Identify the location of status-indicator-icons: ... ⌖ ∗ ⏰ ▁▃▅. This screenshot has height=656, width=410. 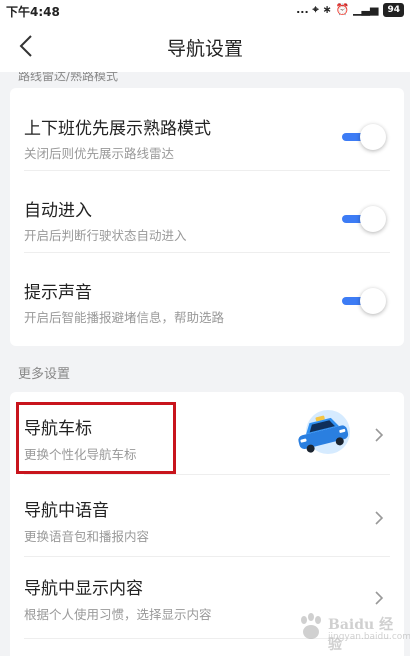
(337, 9).